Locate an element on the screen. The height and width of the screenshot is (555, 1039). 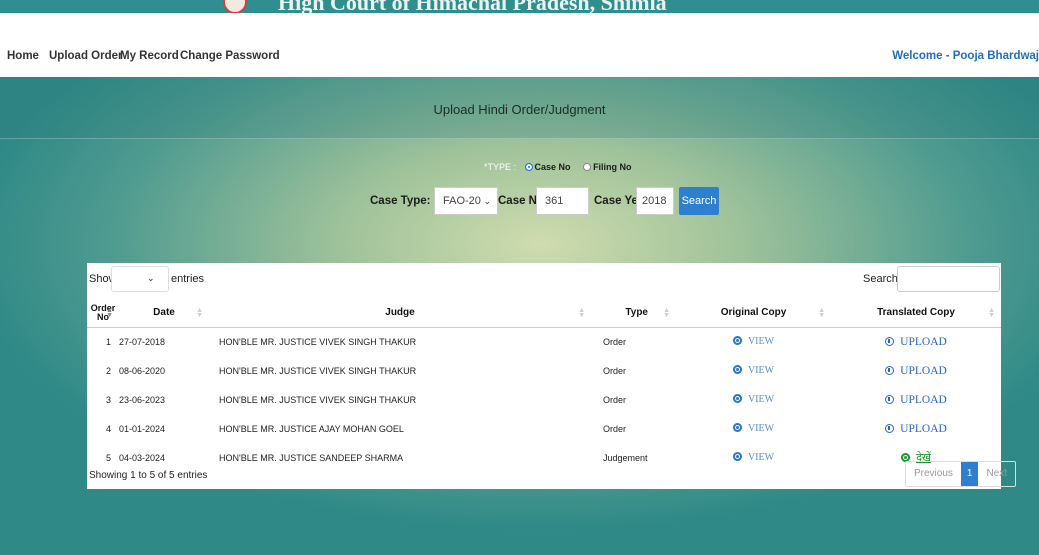
cell-judge: HON'BLE MR. JUSTICE SANDEEP SHARMA is located at coordinates (311, 457).